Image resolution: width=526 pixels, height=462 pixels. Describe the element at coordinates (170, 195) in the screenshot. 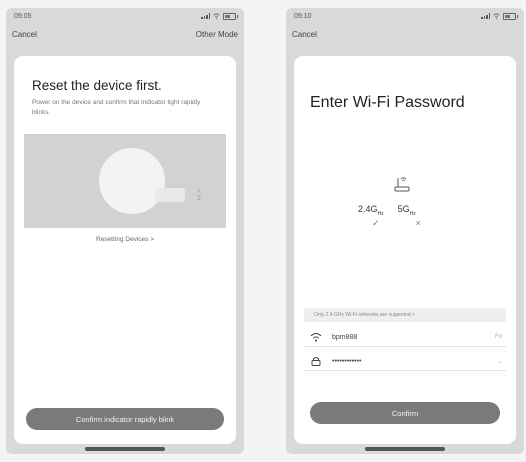

I see `device-plug-icon` at that location.